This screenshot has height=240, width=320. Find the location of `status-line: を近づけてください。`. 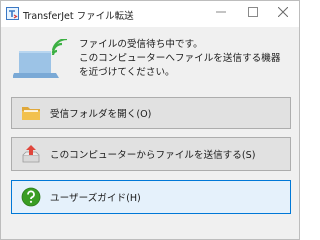

status-line: を近づけてください。 is located at coordinates (127, 72).